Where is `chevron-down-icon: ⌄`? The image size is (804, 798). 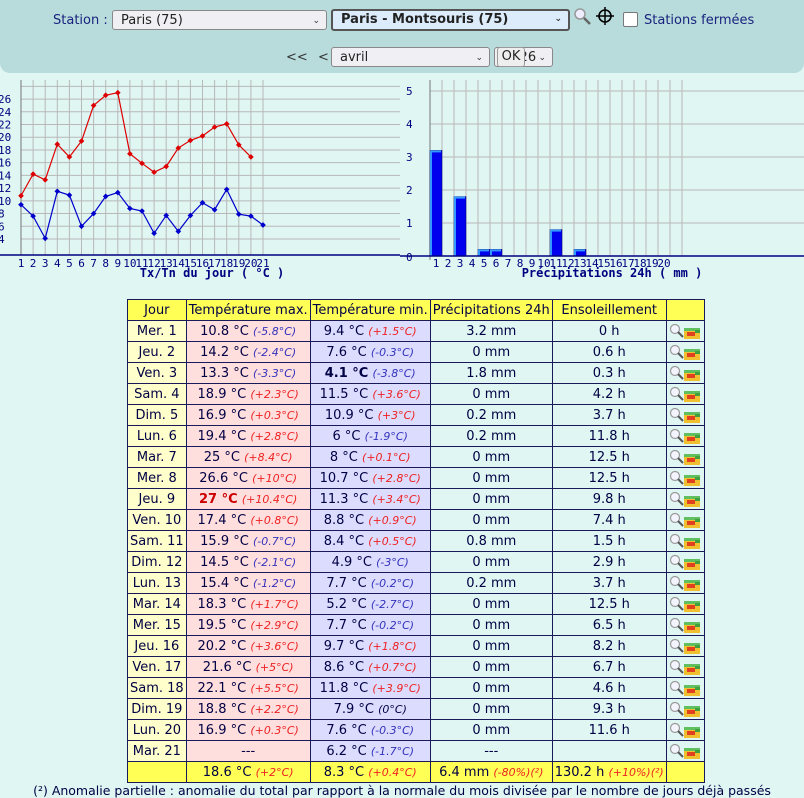
chevron-down-icon: ⌄ is located at coordinates (316, 21).